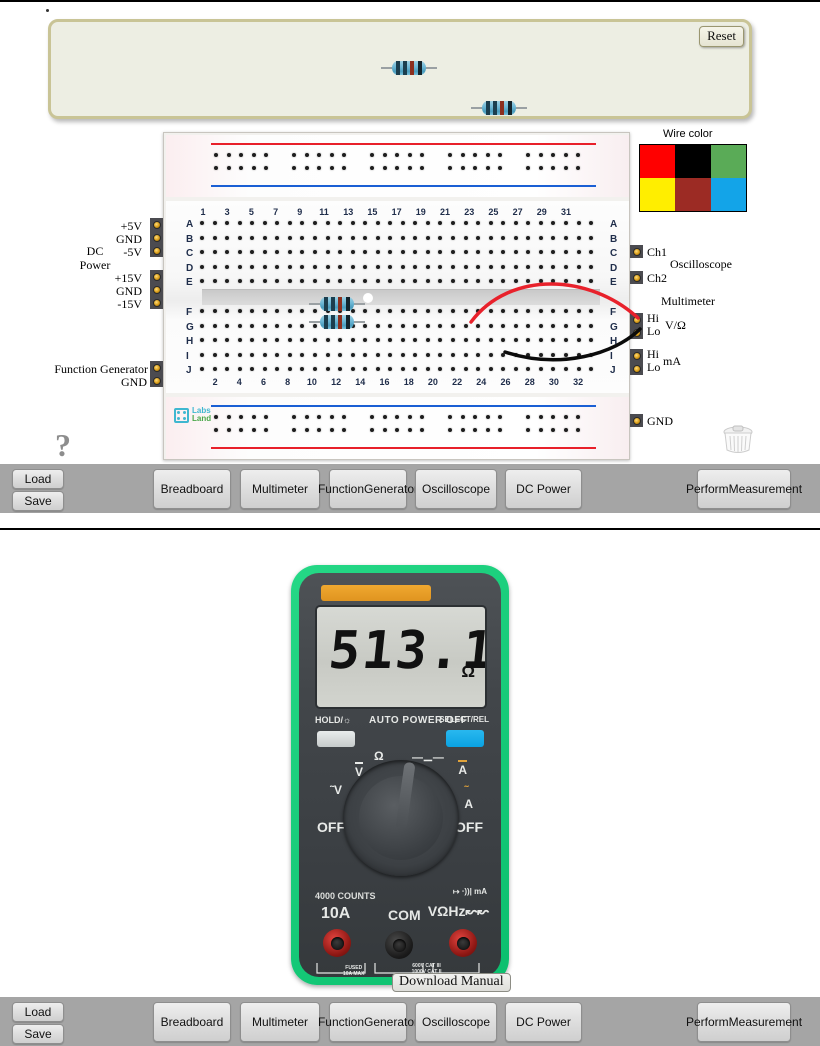 The height and width of the screenshot is (1046, 820). Describe the element at coordinates (400, 69) in the screenshot. I see `component-tray: Reset` at that location.